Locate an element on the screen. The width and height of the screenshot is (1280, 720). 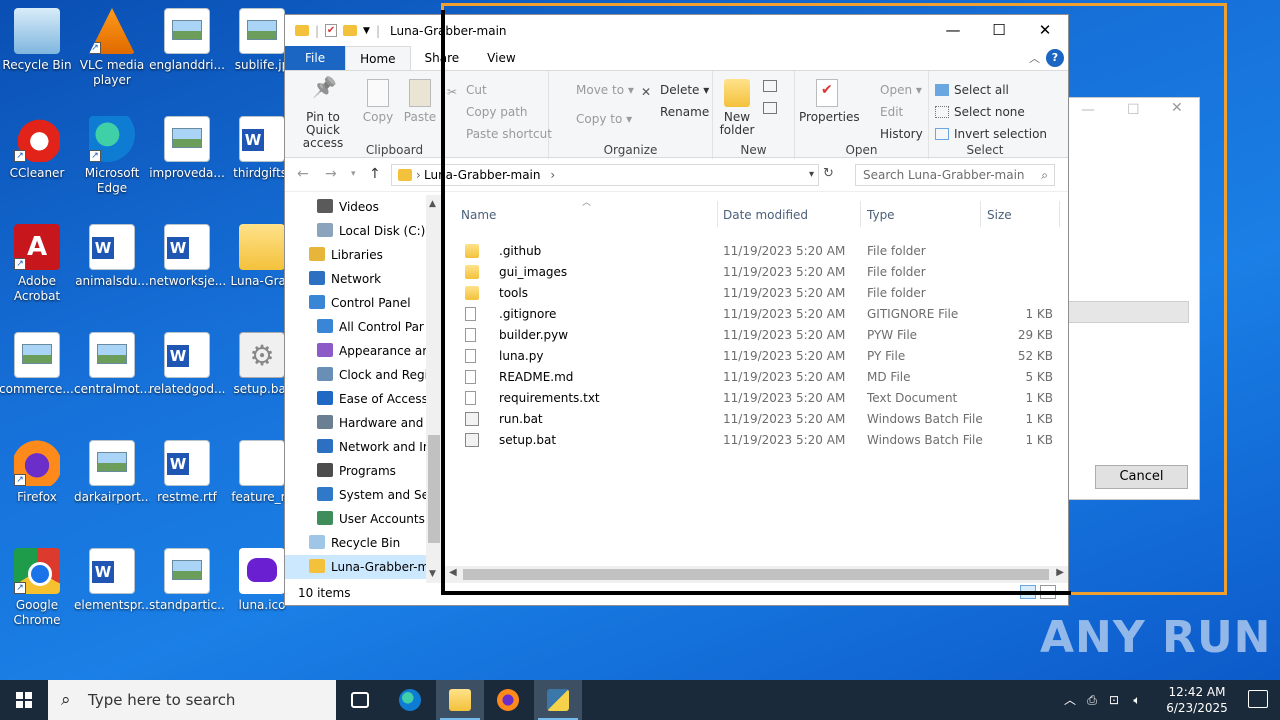
delete-button: ✕ Delete ▾ is located at coordinates (675, 91).